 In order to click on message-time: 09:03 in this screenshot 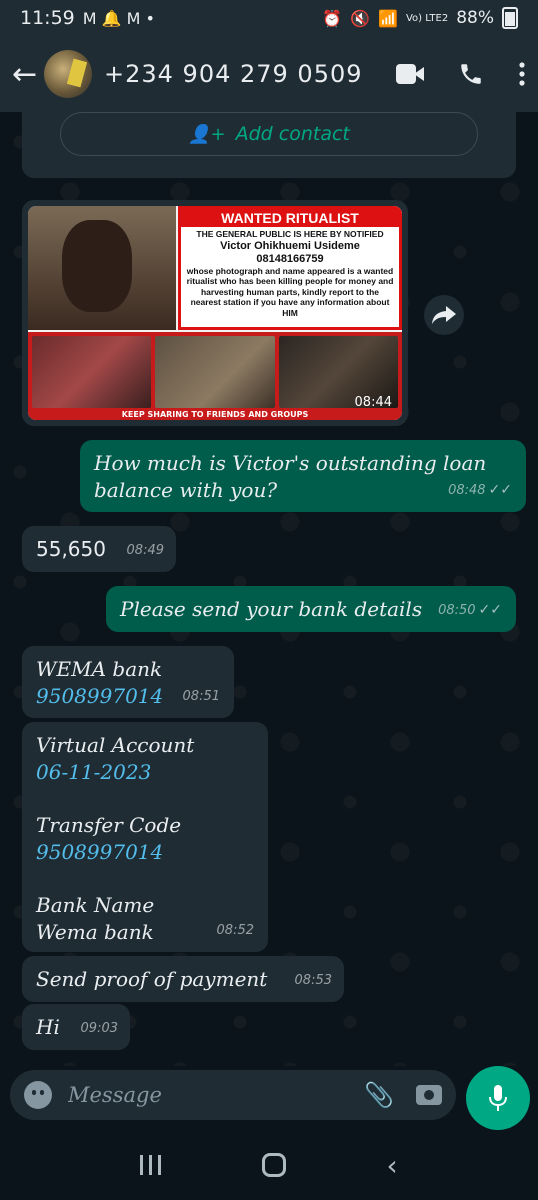, I will do `click(99, 1028)`.